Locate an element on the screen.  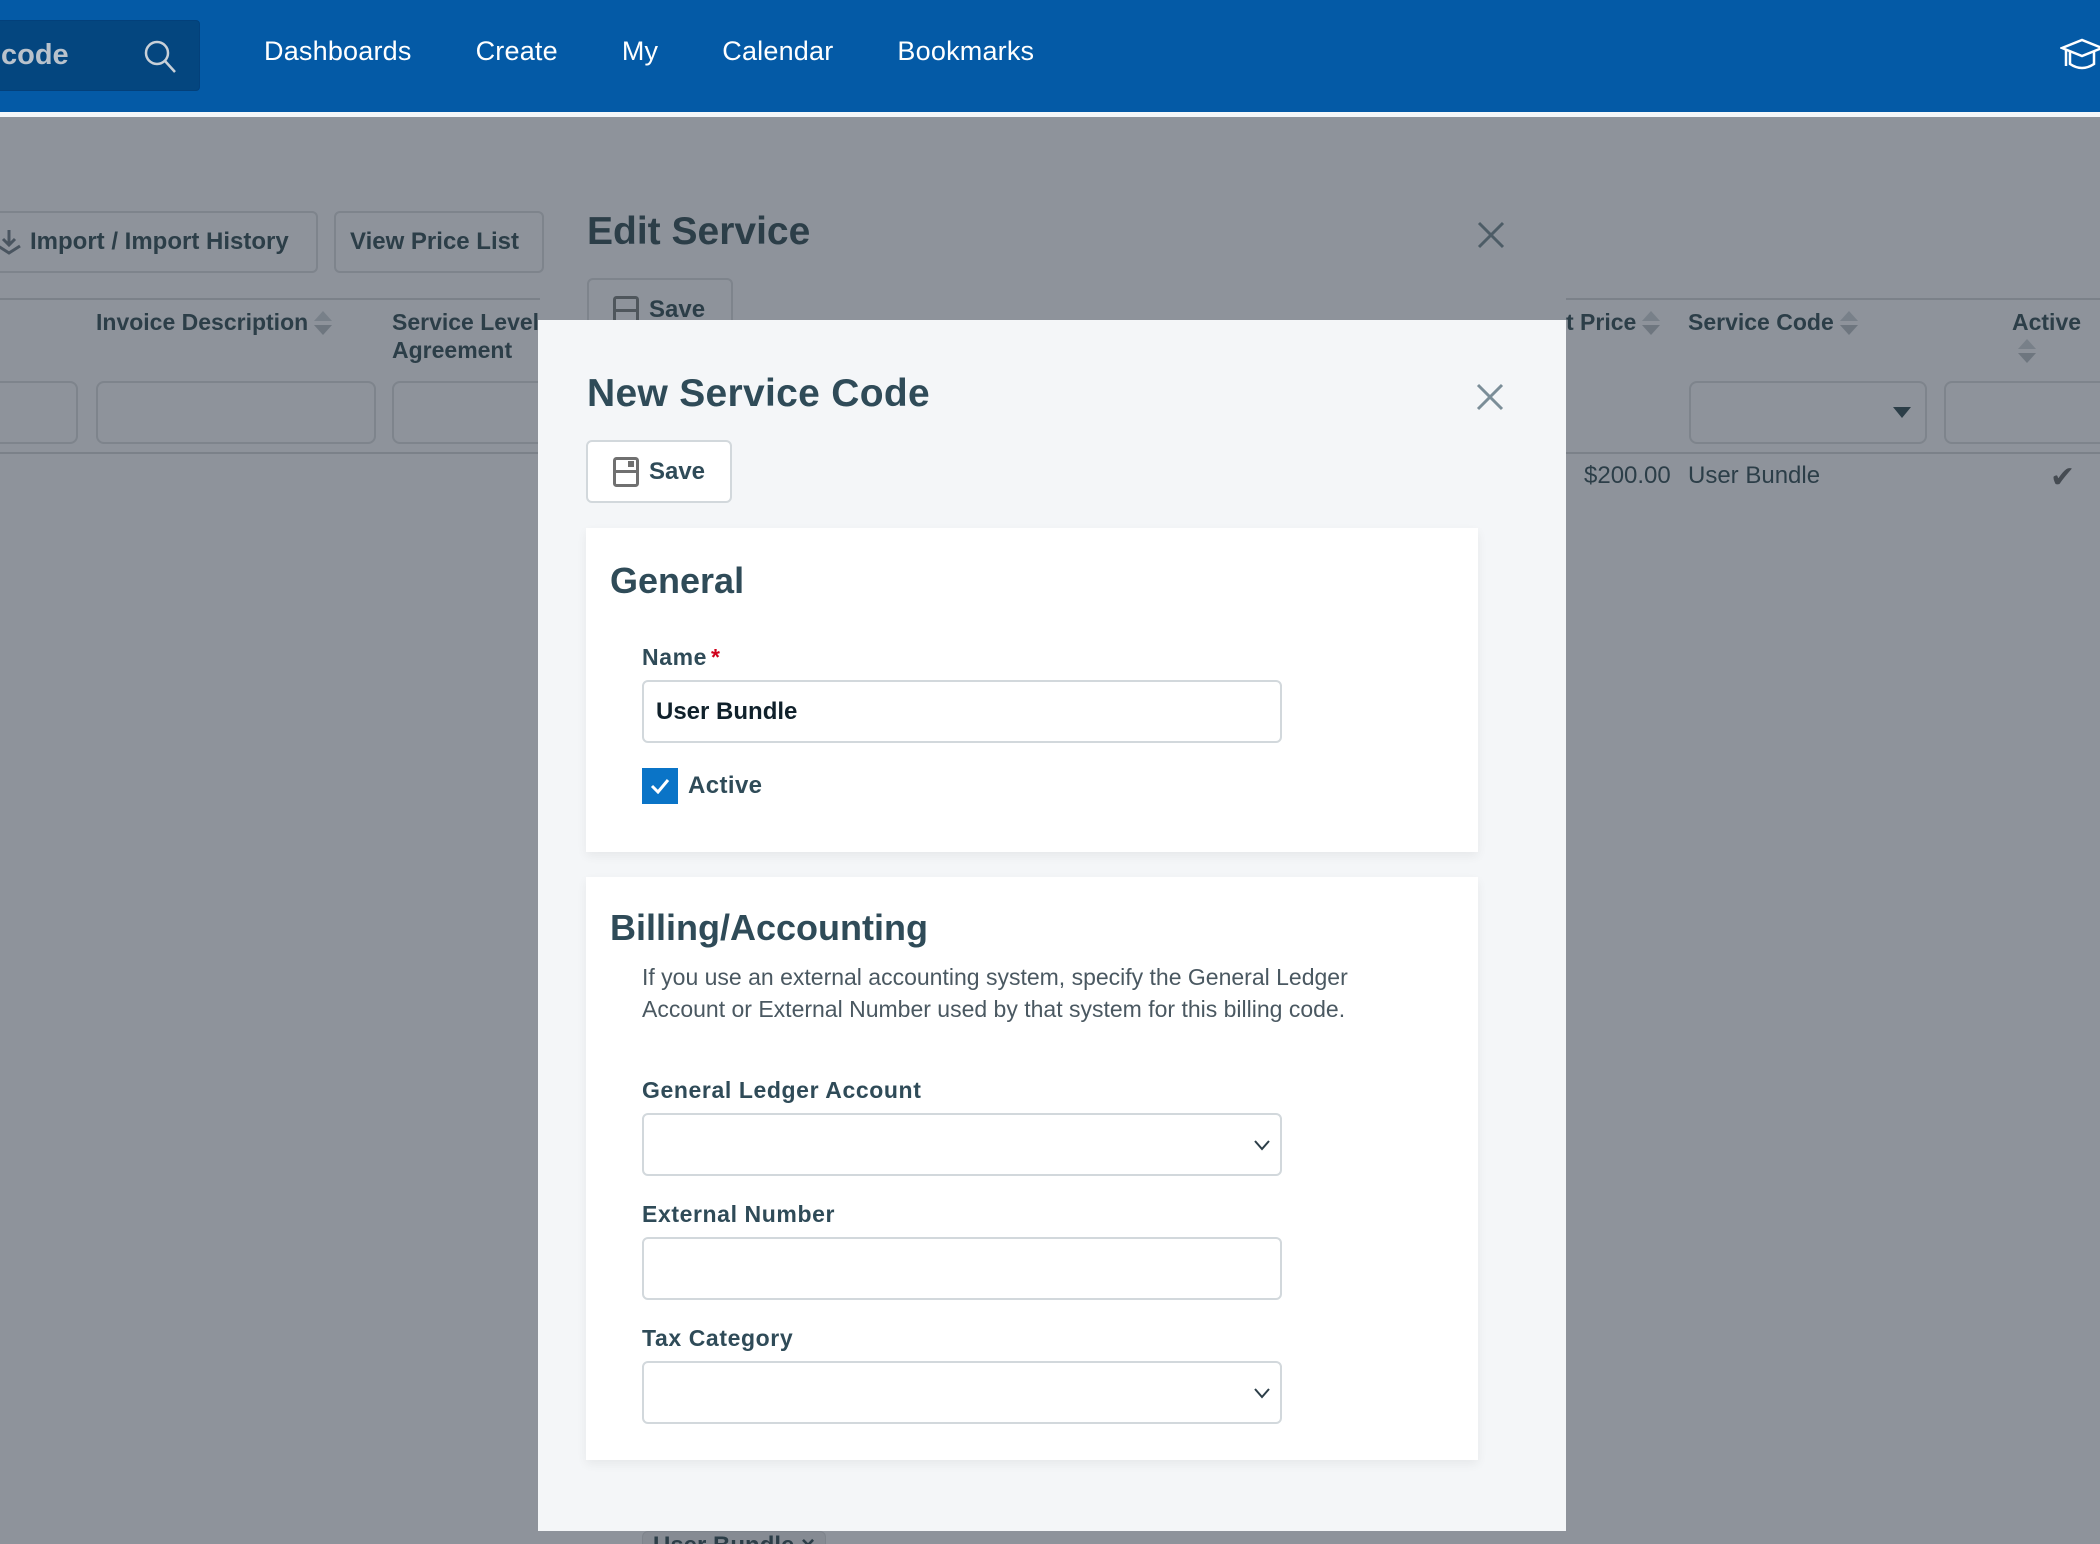
gl-account-label: General Ledger Account is located at coordinates (782, 1090).